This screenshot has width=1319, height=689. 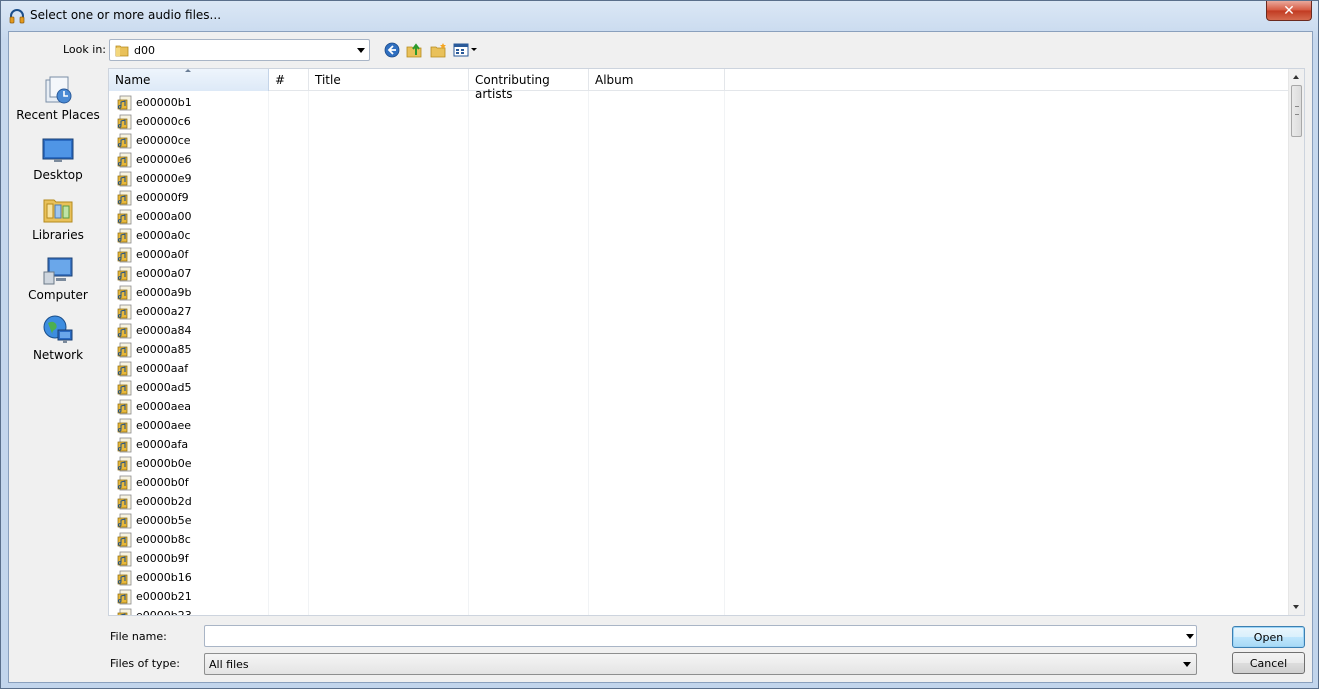 I want to click on file-row: e0000a00, so click(x=409, y=216).